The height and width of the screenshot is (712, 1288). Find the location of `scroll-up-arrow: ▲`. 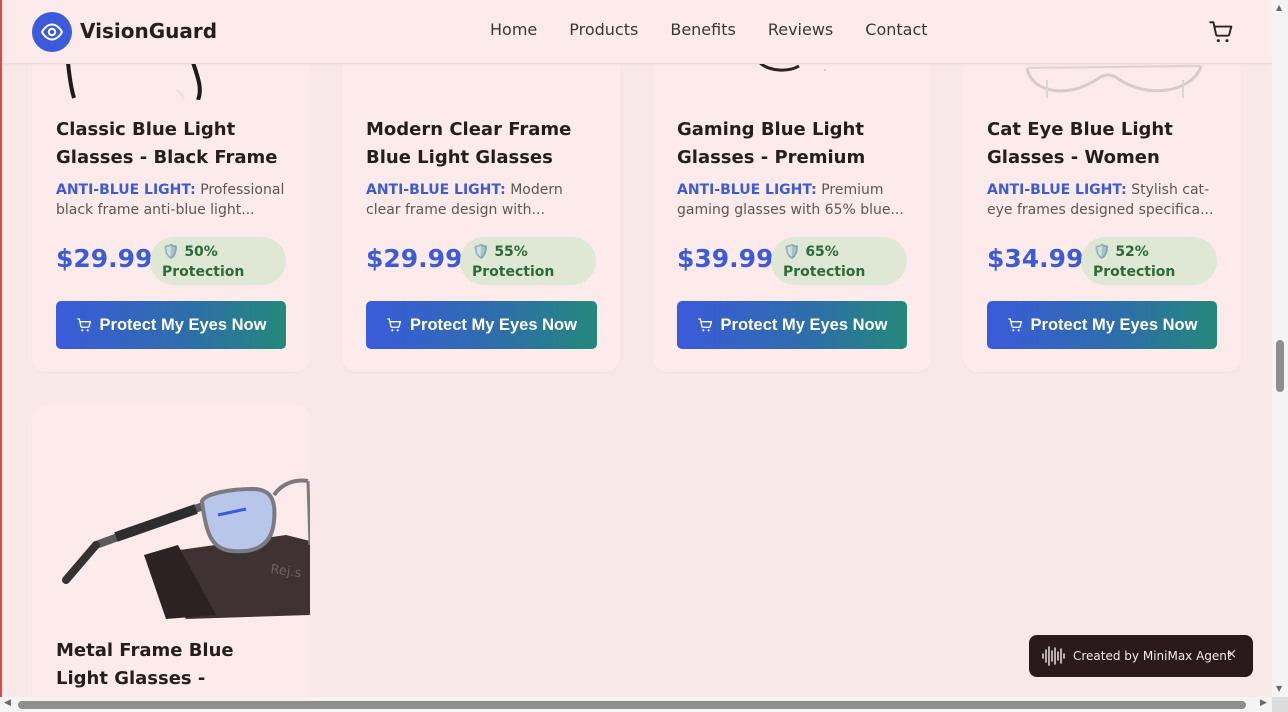

scroll-up-arrow: ▲ is located at coordinates (1279, 7).